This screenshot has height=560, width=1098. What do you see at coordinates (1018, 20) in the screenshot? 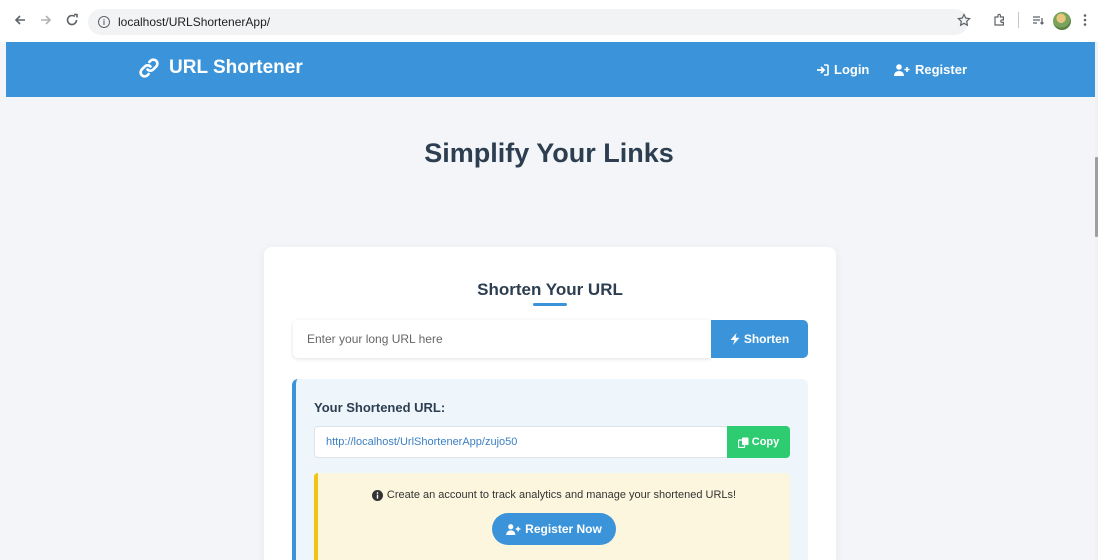
I see `toolbar-separator` at bounding box center [1018, 20].